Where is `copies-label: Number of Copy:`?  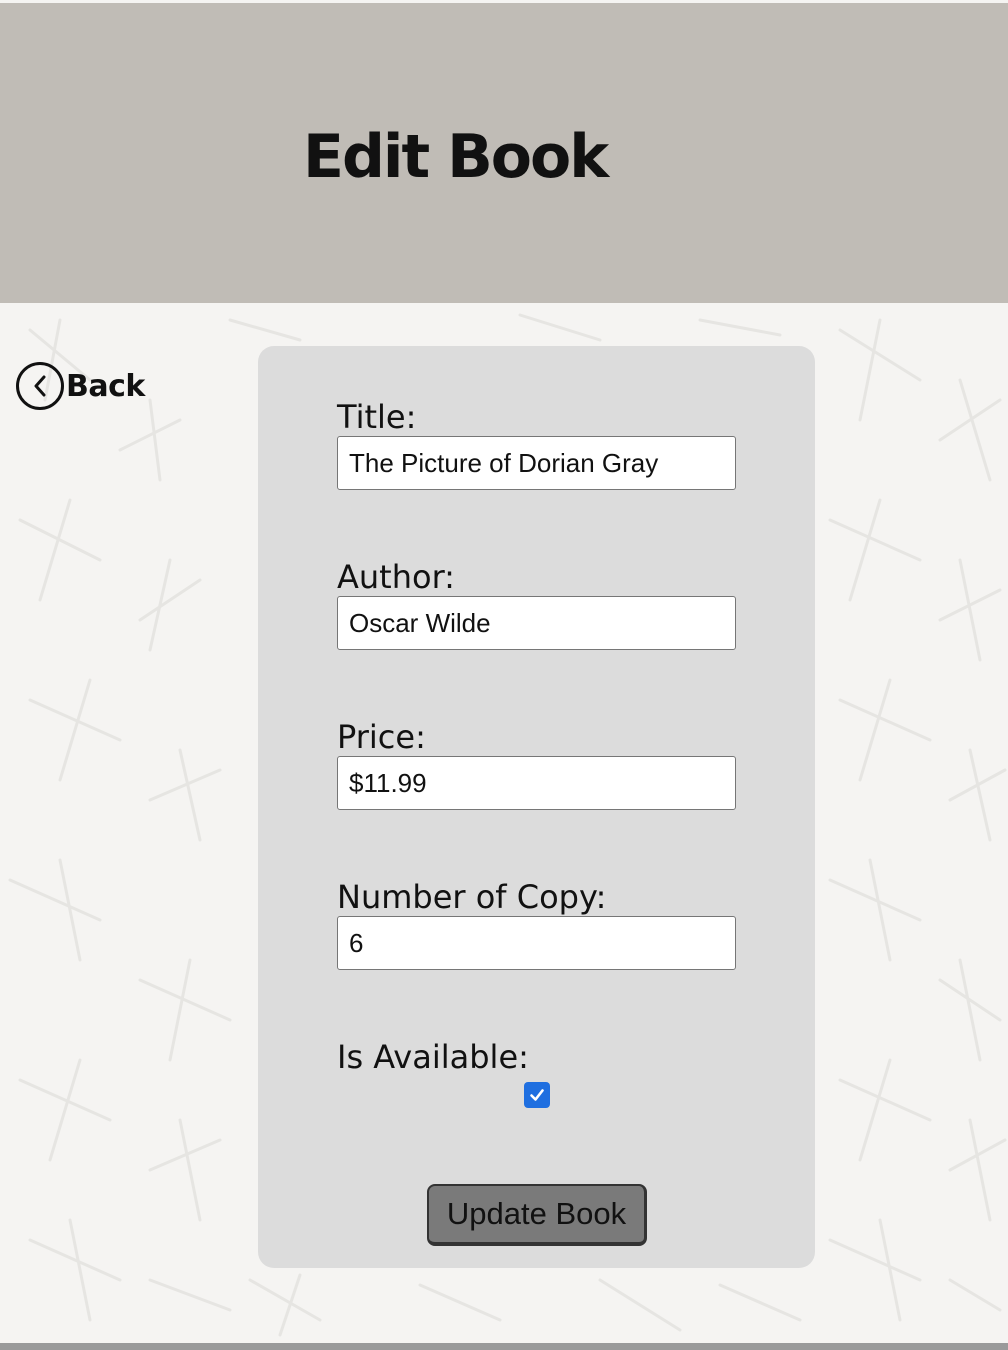
copies-label: Number of Copy: is located at coordinates (472, 897).